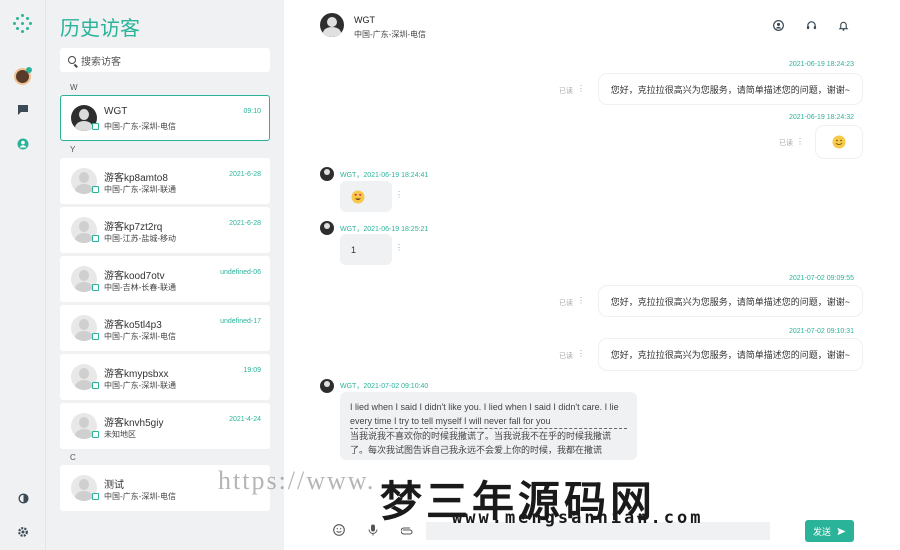 Image resolution: width=900 pixels, height=550 pixels. Describe the element at coordinates (114, 485) in the screenshot. I see `visitor-name: 测试` at that location.